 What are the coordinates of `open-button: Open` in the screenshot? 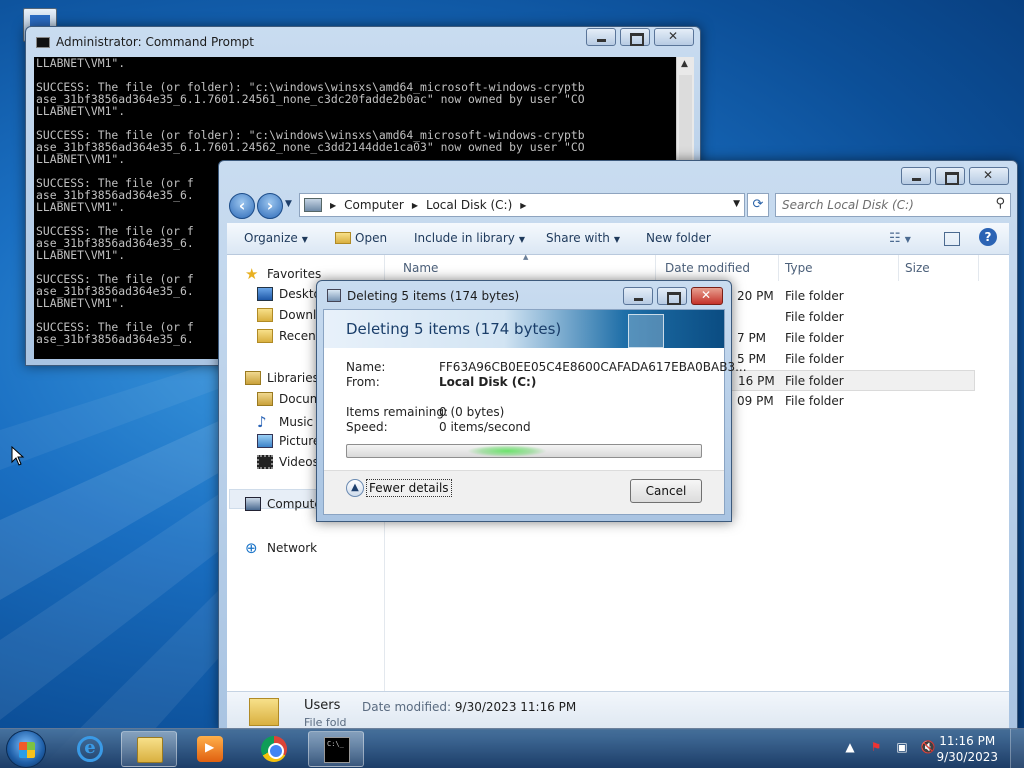 It's located at (361, 238).